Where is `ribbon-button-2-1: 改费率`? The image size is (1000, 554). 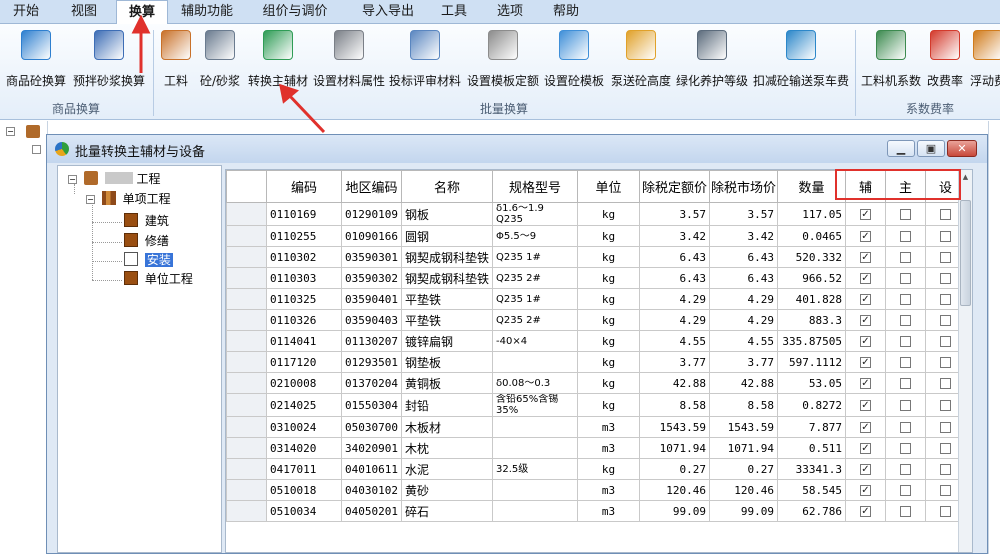
ribbon-button-2-1: 改费率 is located at coordinates (945, 61).